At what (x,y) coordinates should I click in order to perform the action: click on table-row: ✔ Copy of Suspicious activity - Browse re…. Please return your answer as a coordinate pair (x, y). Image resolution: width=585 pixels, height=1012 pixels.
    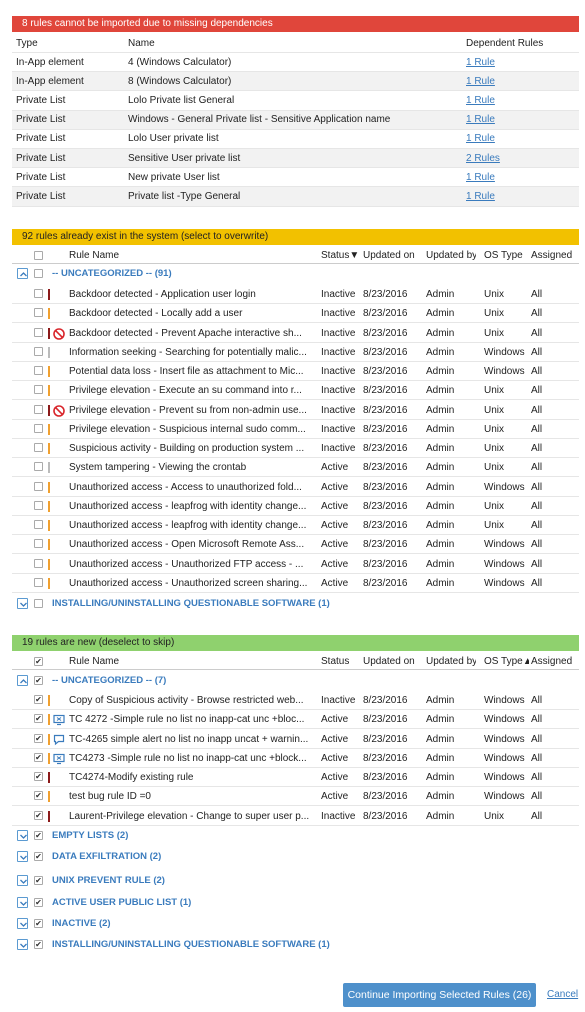
    Looking at the image, I should click on (295, 701).